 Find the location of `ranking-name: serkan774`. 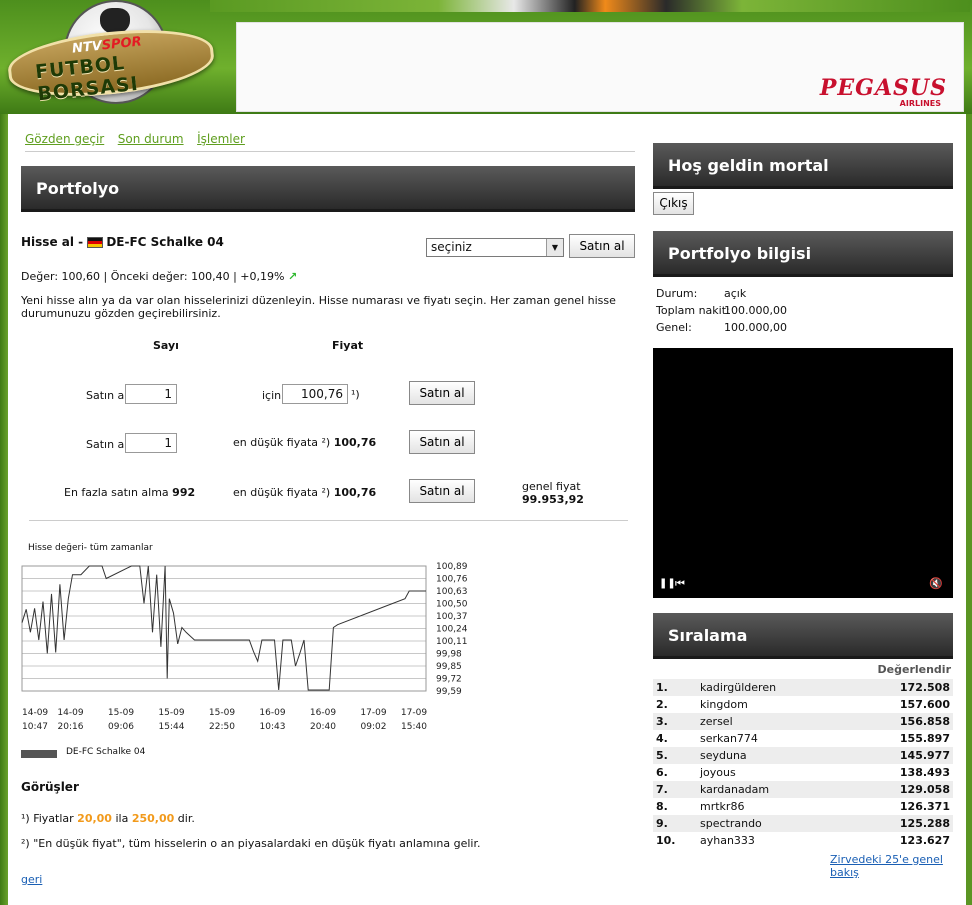

ranking-name: serkan774 is located at coordinates (729, 738).